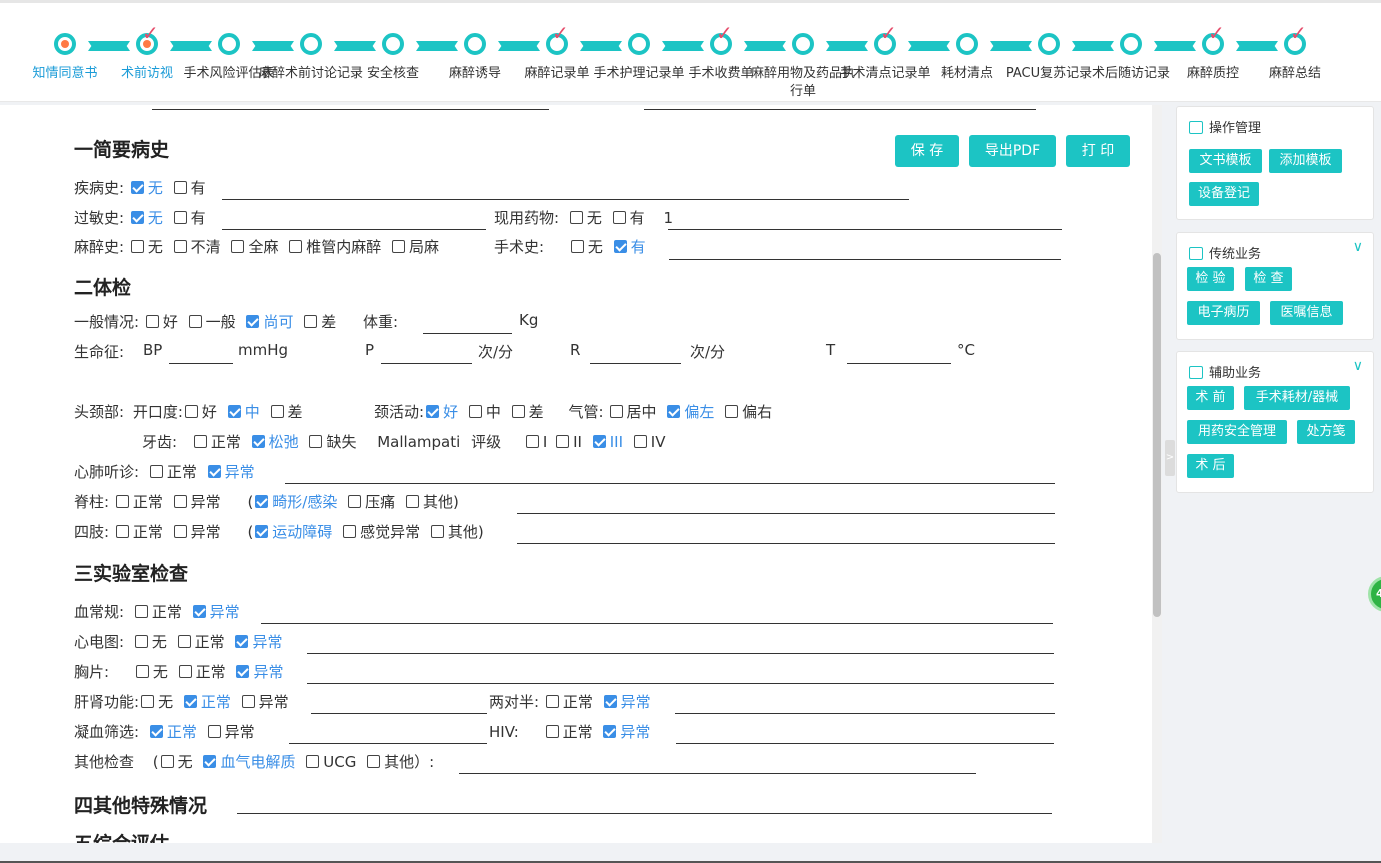 Image resolution: width=1381 pixels, height=863 pixels. Describe the element at coordinates (639, 52) in the screenshot. I see `step-7: 手术护理记录单` at that location.